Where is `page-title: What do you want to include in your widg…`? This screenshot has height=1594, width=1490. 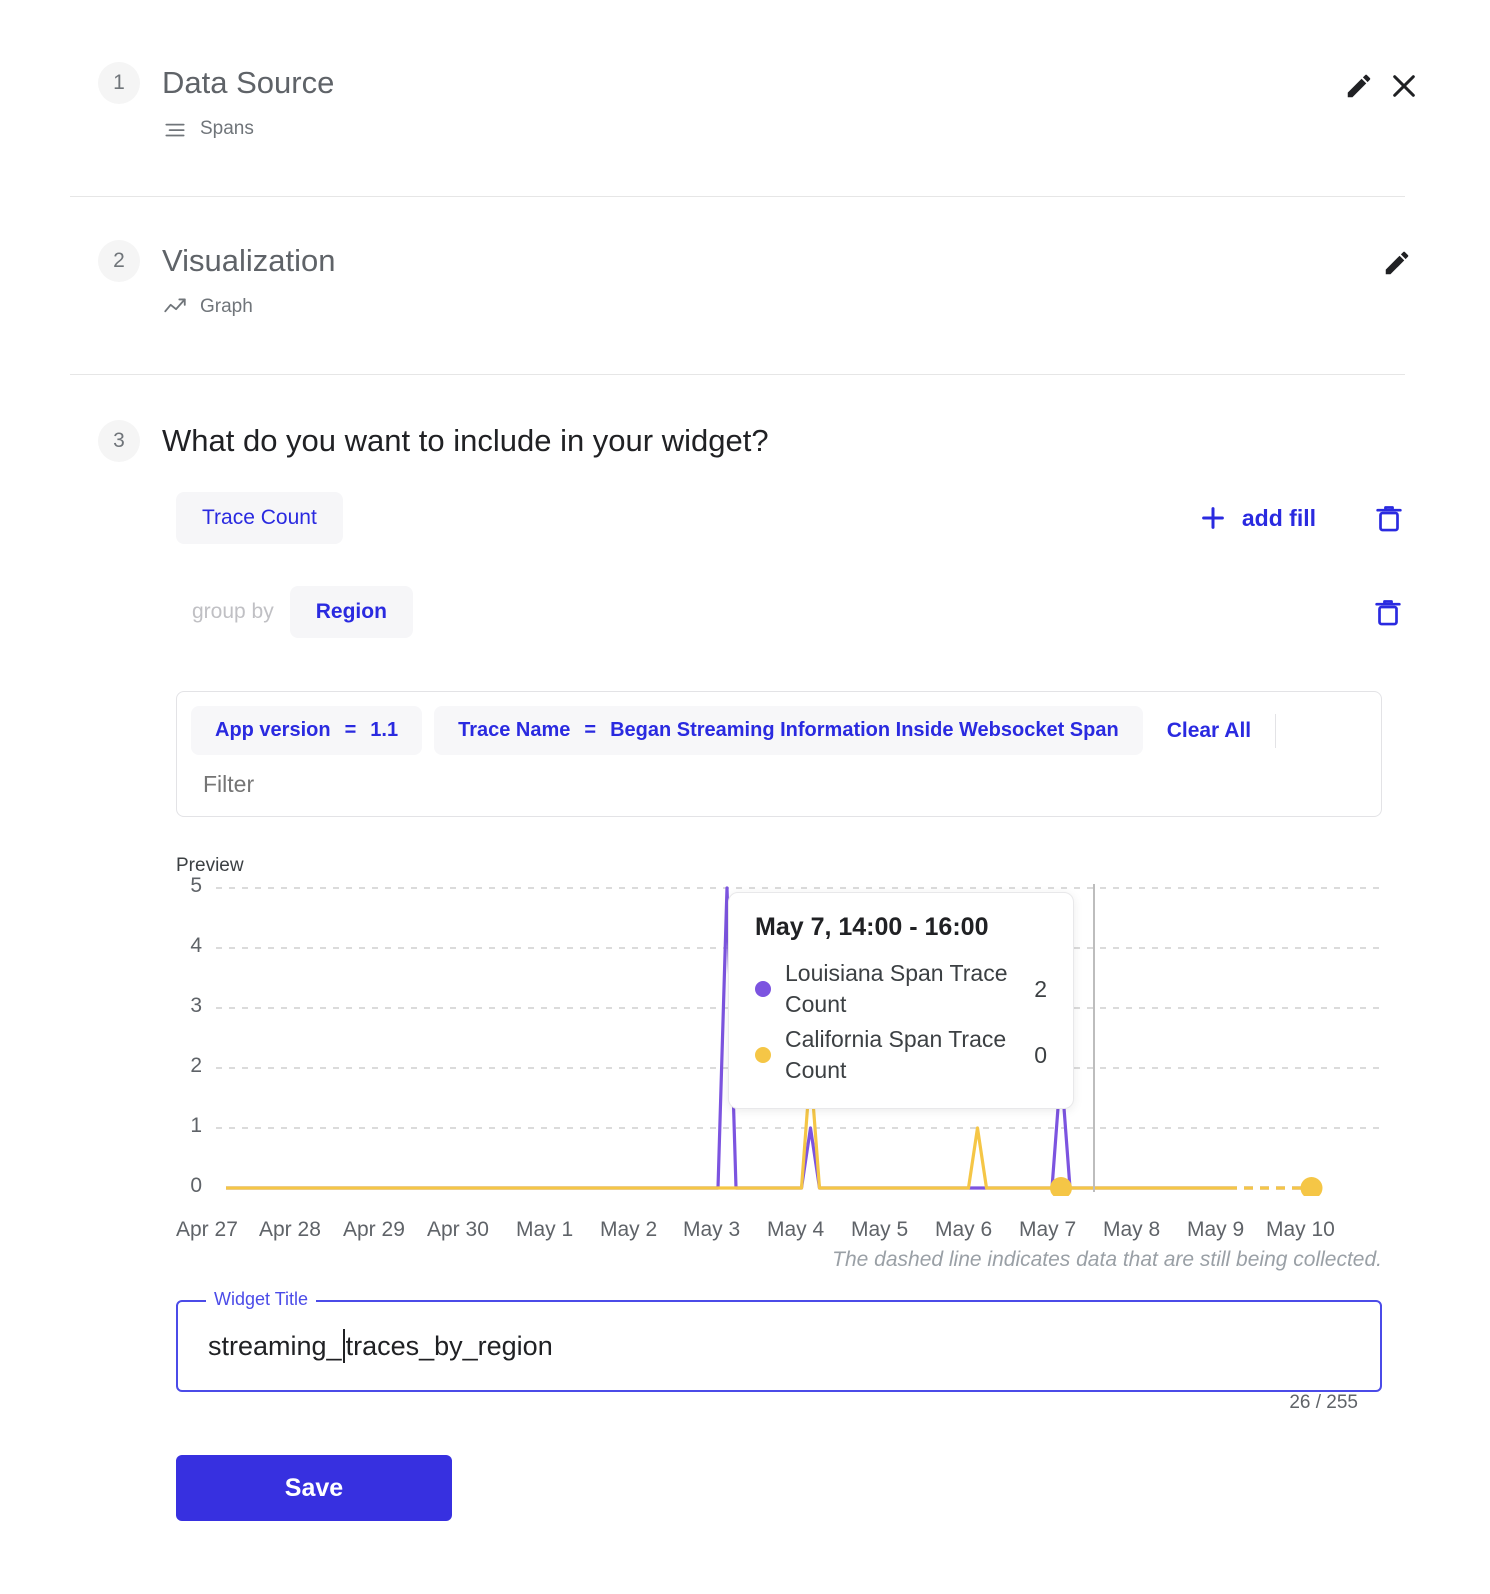 page-title: What do you want to include in your widg… is located at coordinates (465, 440).